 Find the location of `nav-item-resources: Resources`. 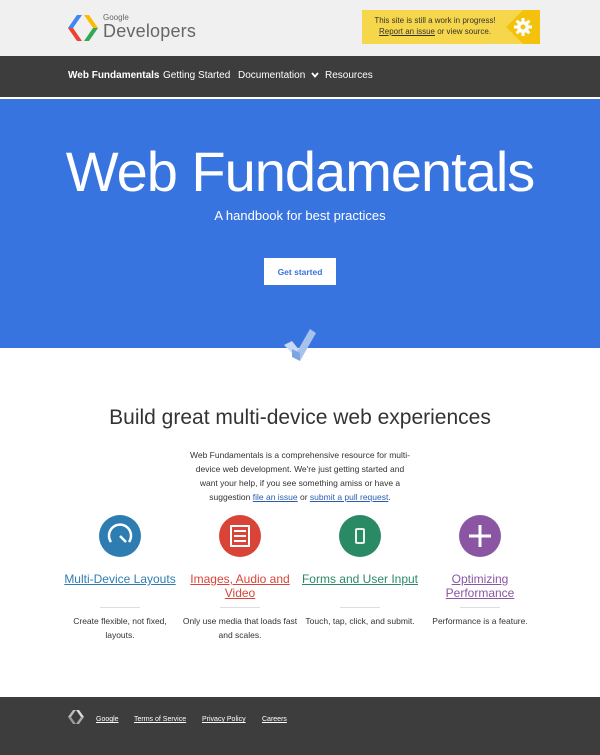

nav-item-resources: Resources is located at coordinates (349, 75).